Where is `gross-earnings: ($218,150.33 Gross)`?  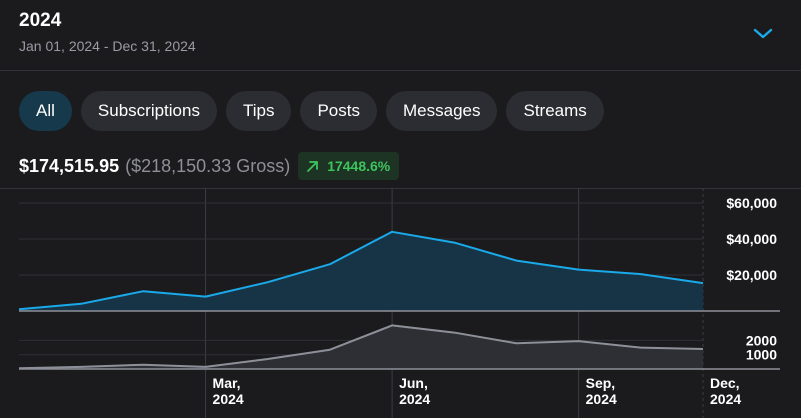
gross-earnings: ($218,150.33 Gross) is located at coordinates (208, 165).